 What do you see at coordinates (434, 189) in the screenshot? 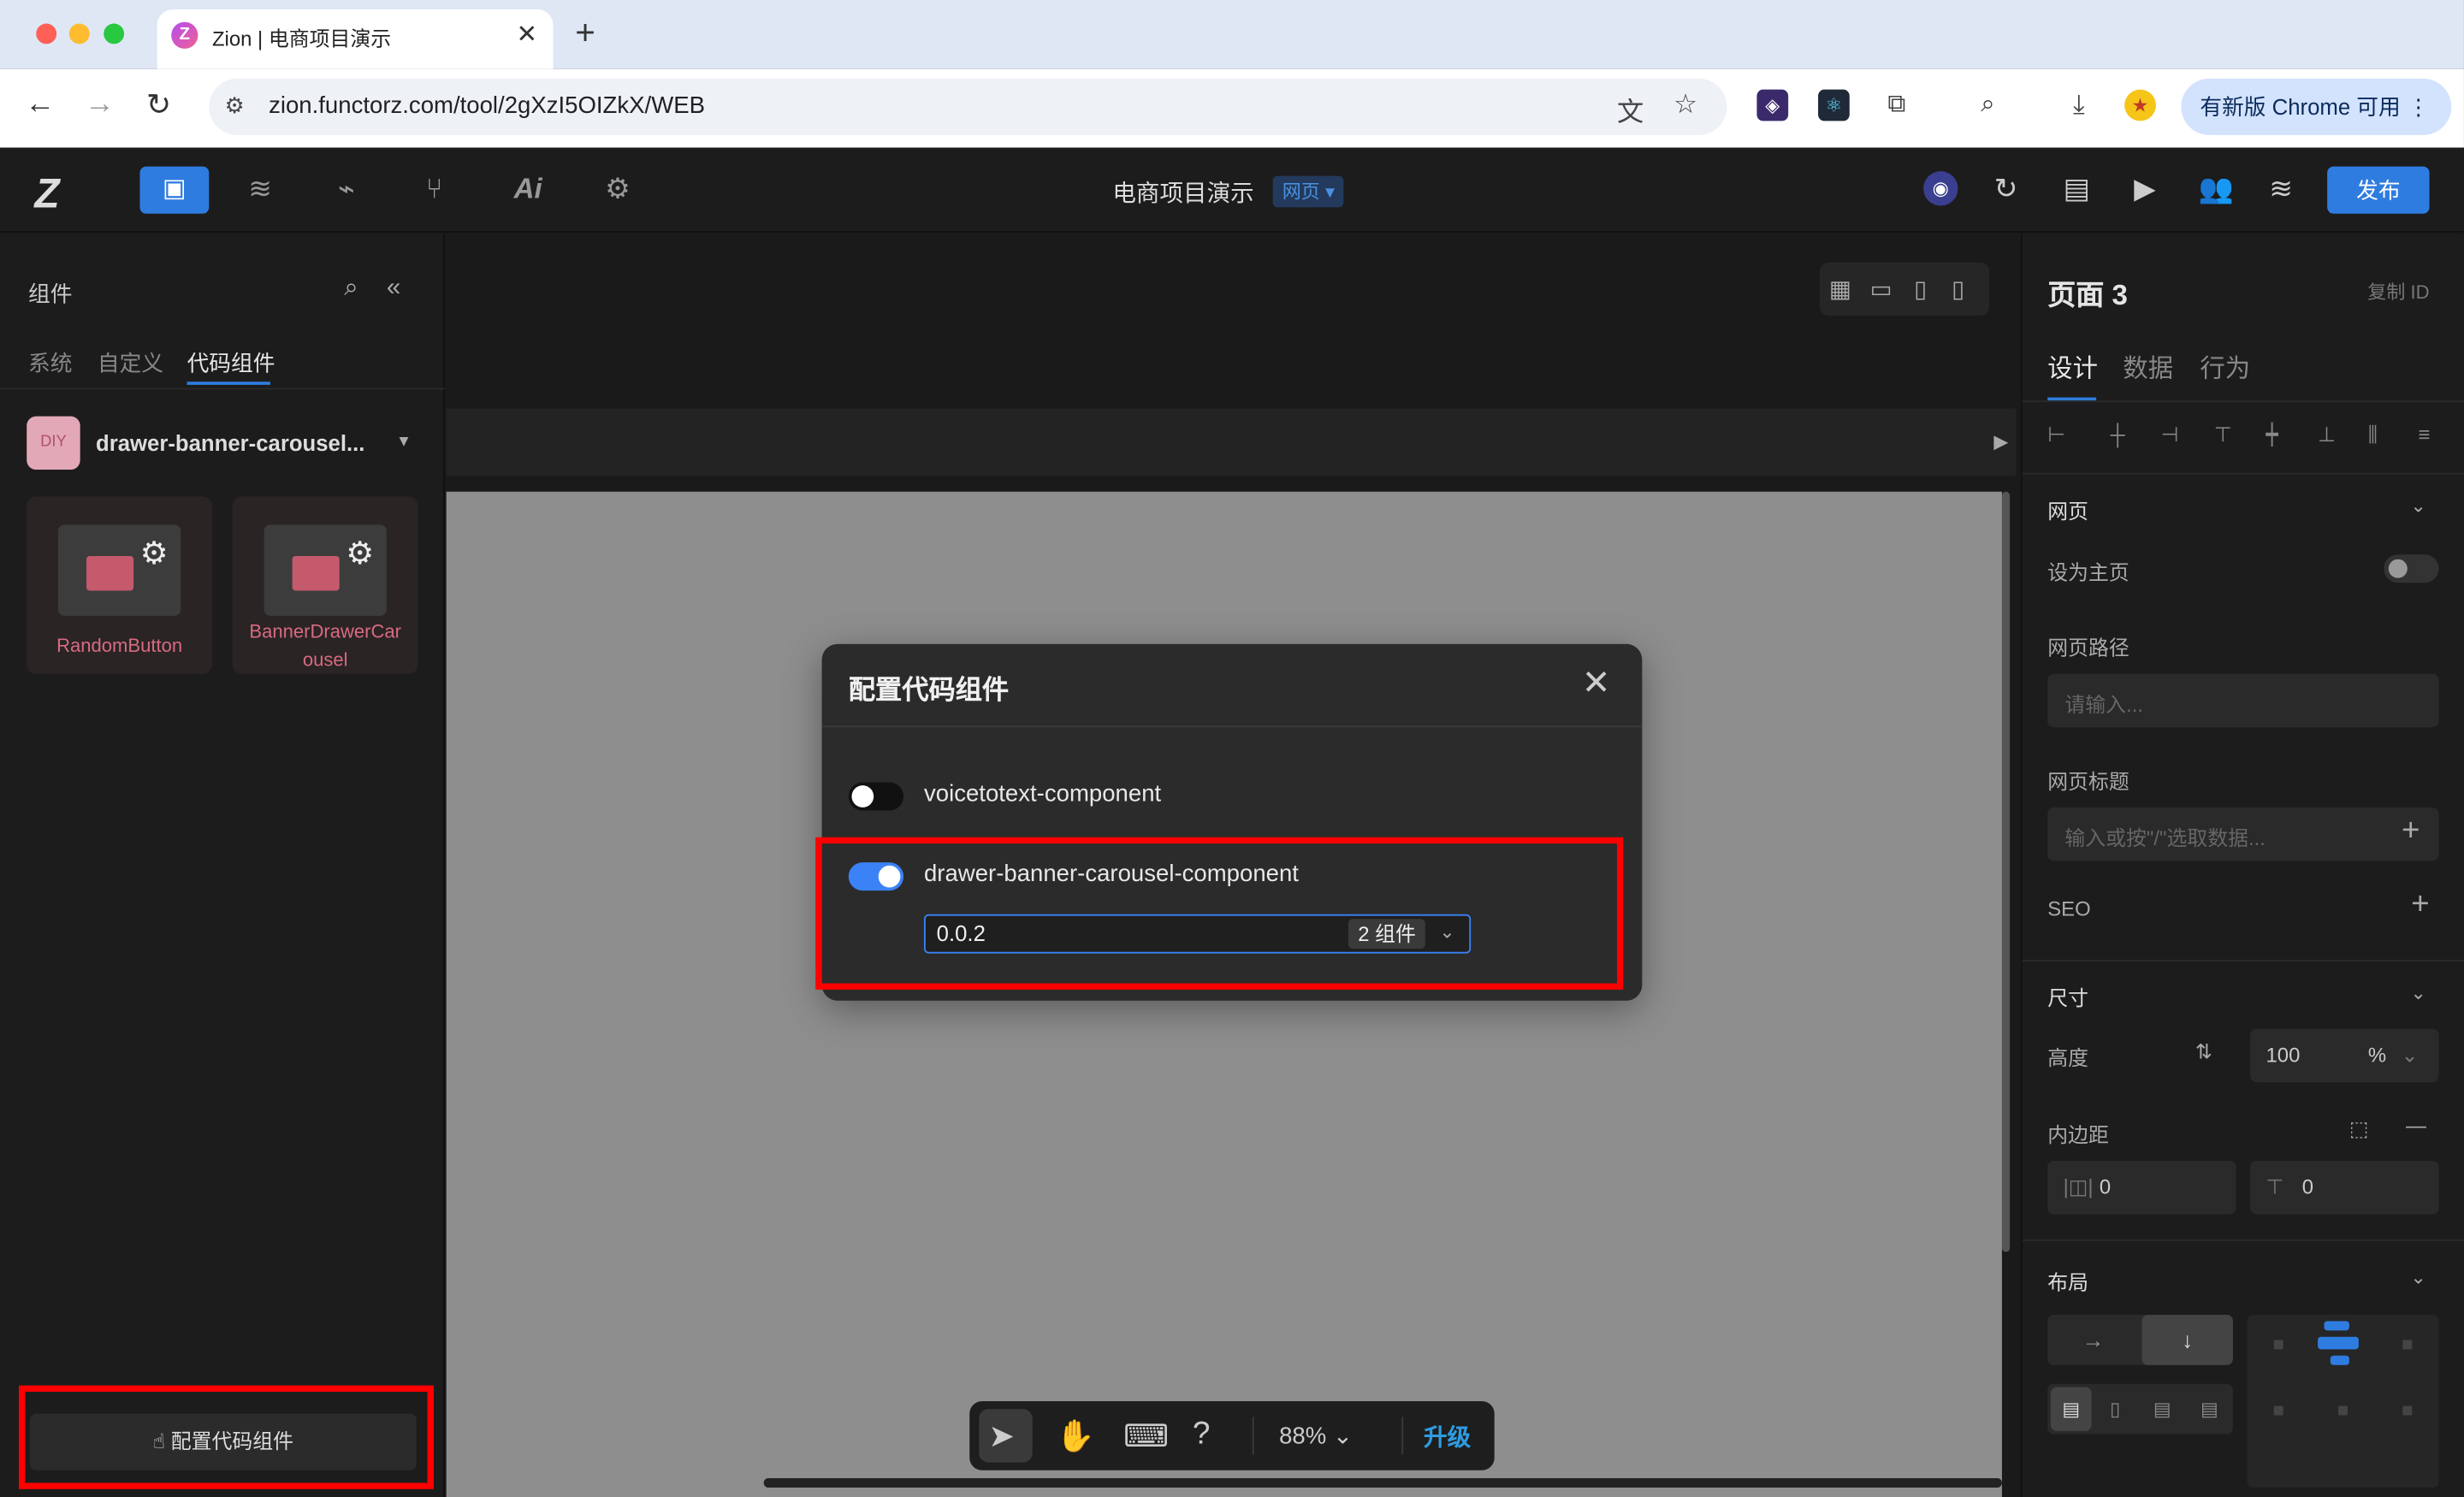
I see `workflow-icon: ⑂` at bounding box center [434, 189].